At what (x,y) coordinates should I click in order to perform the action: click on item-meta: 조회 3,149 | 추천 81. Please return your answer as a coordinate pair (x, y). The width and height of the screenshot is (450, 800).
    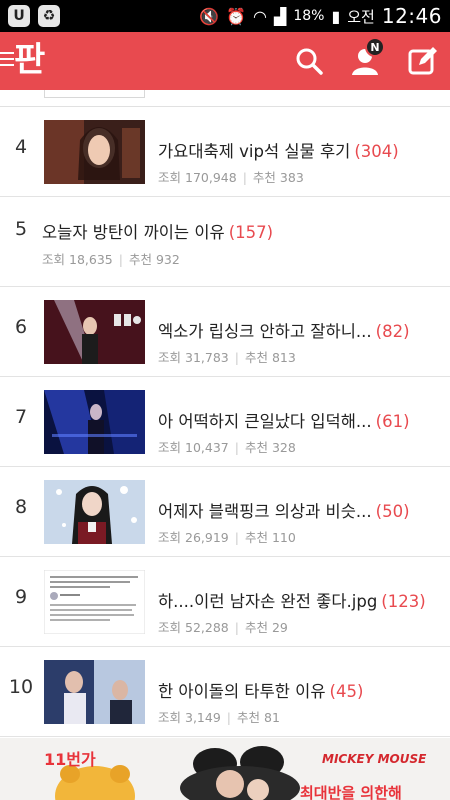
    Looking at the image, I should click on (219, 717).